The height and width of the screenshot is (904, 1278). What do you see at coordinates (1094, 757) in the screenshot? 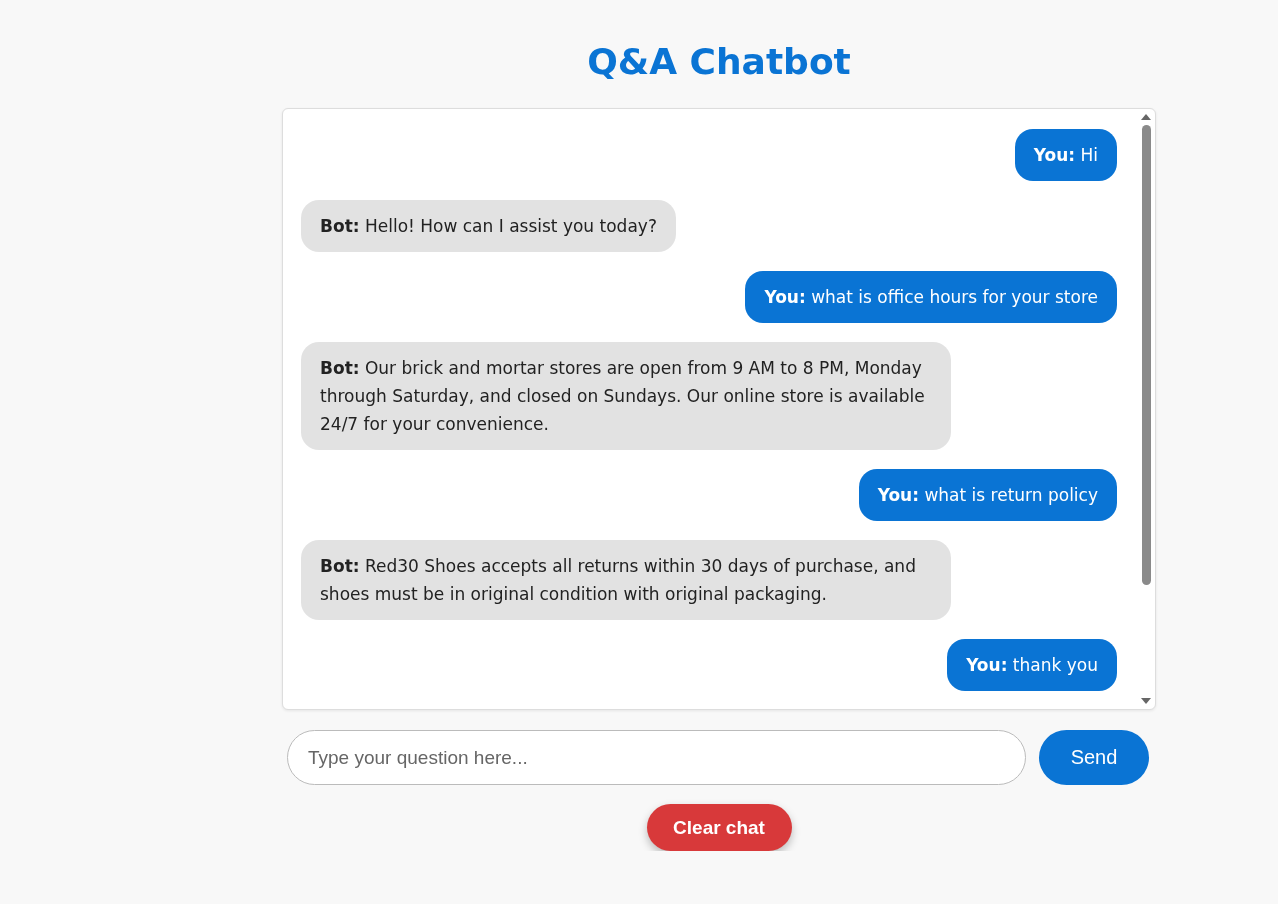
I see `send-button: Send` at bounding box center [1094, 757].